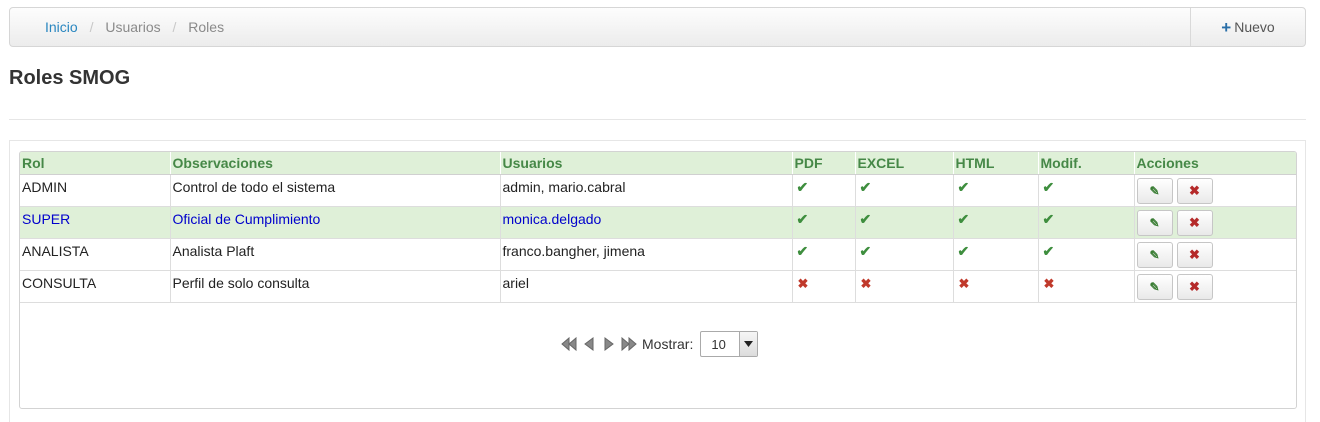 This screenshot has width=1320, height=422. What do you see at coordinates (206, 27) in the screenshot?
I see `breadcrumb-roles: Roles` at bounding box center [206, 27].